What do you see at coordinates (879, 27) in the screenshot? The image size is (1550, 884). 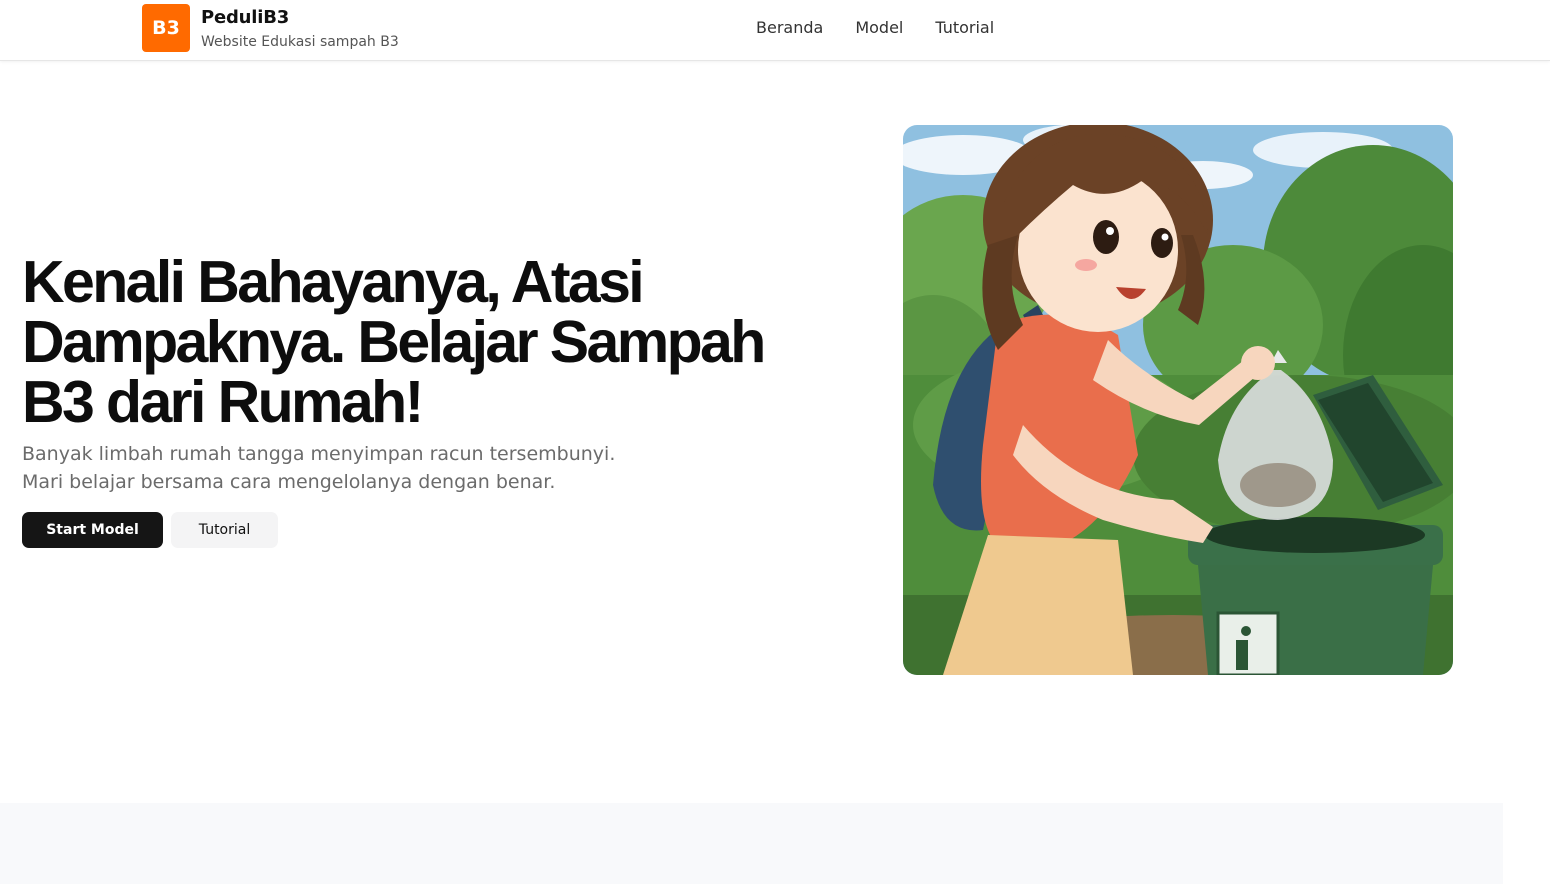 I see `nav-link-model: Model` at bounding box center [879, 27].